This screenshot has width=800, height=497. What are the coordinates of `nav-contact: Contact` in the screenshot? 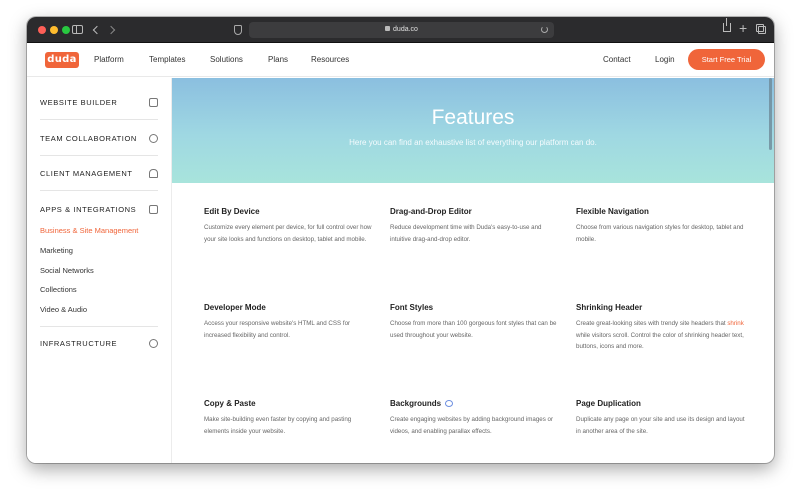 It's located at (617, 60).